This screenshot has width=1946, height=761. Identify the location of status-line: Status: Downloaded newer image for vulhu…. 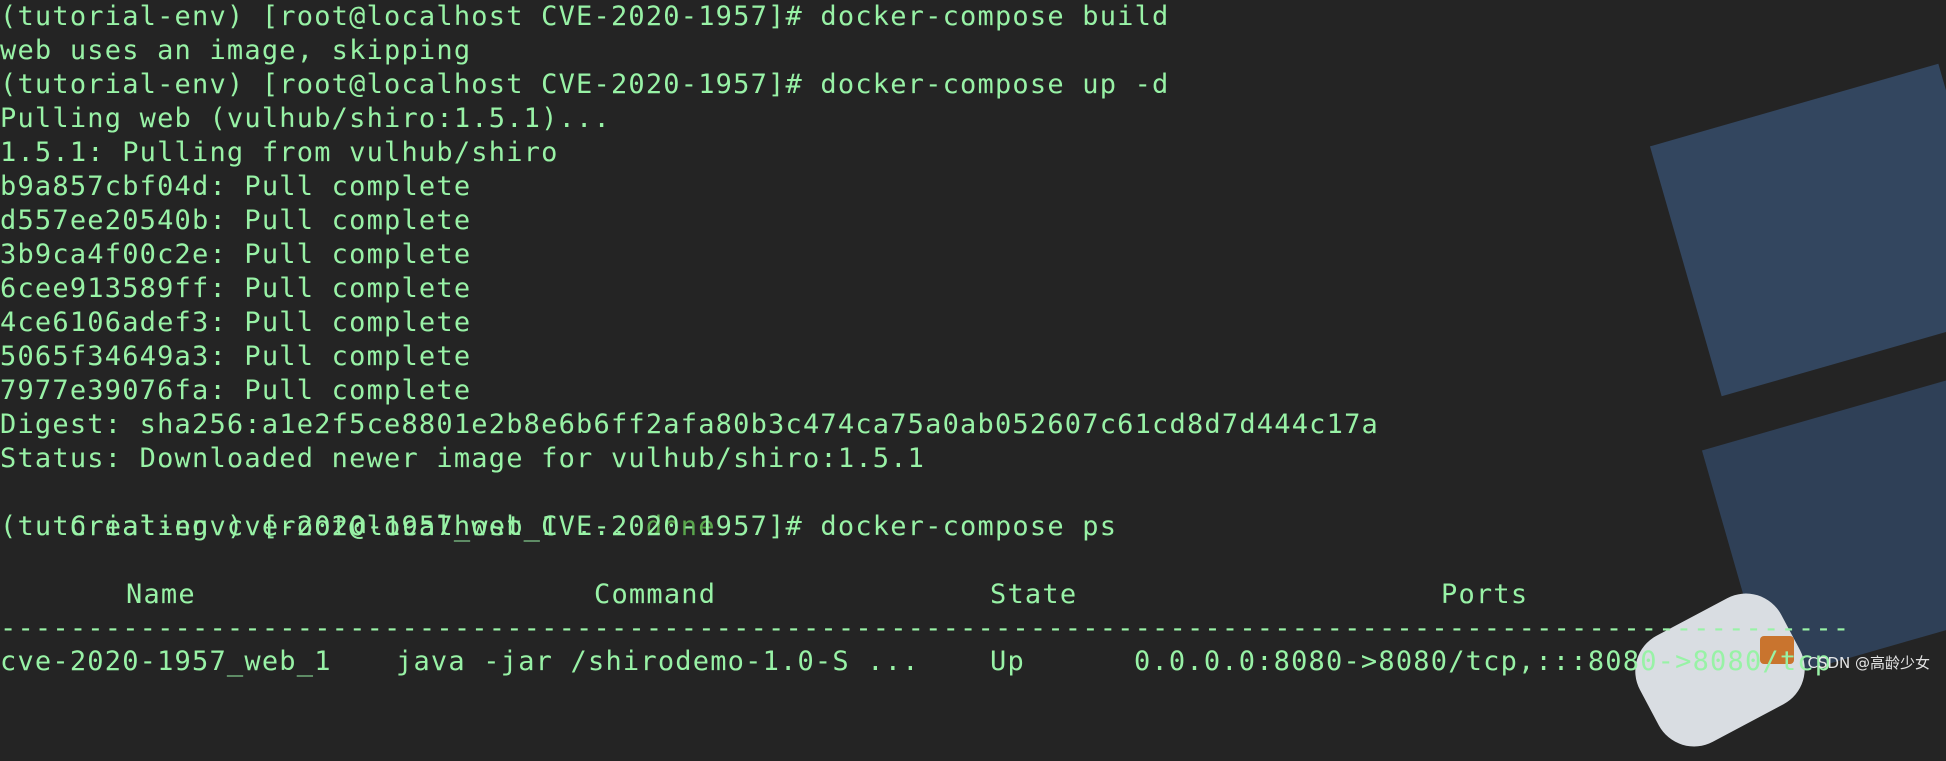
(463, 458).